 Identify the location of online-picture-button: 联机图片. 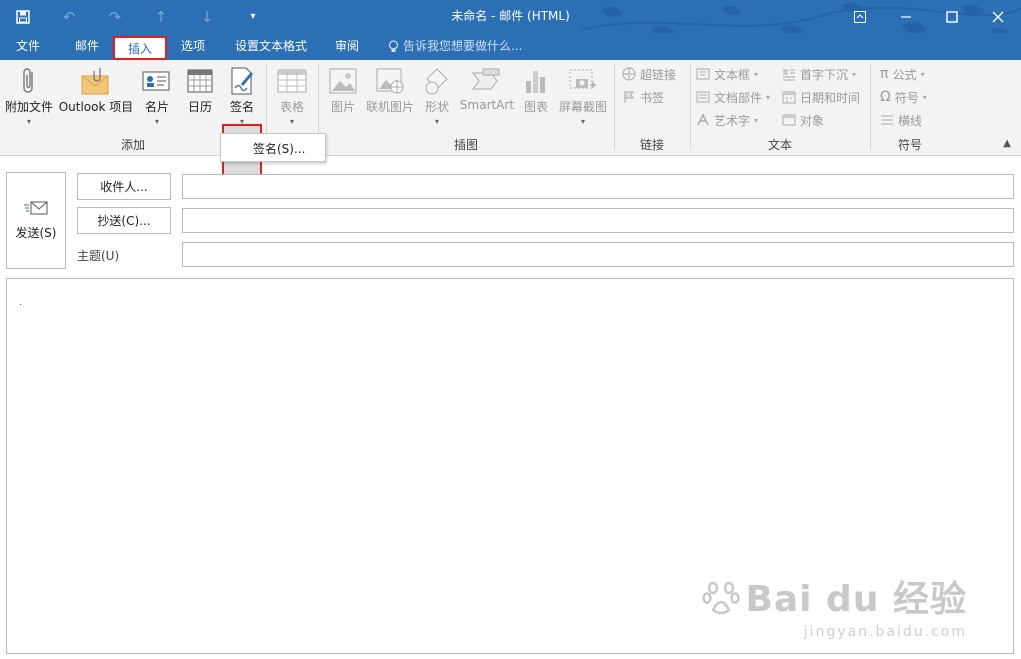
(390, 89).